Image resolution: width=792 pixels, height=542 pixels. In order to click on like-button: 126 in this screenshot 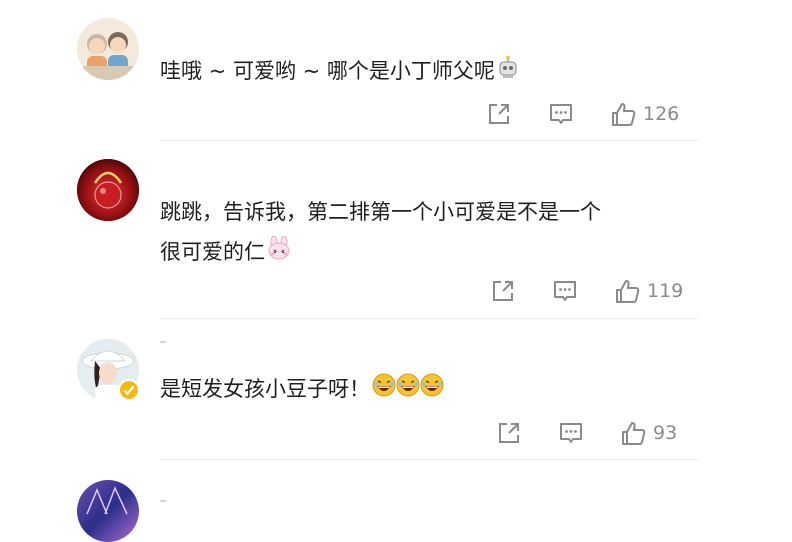, I will do `click(644, 114)`.